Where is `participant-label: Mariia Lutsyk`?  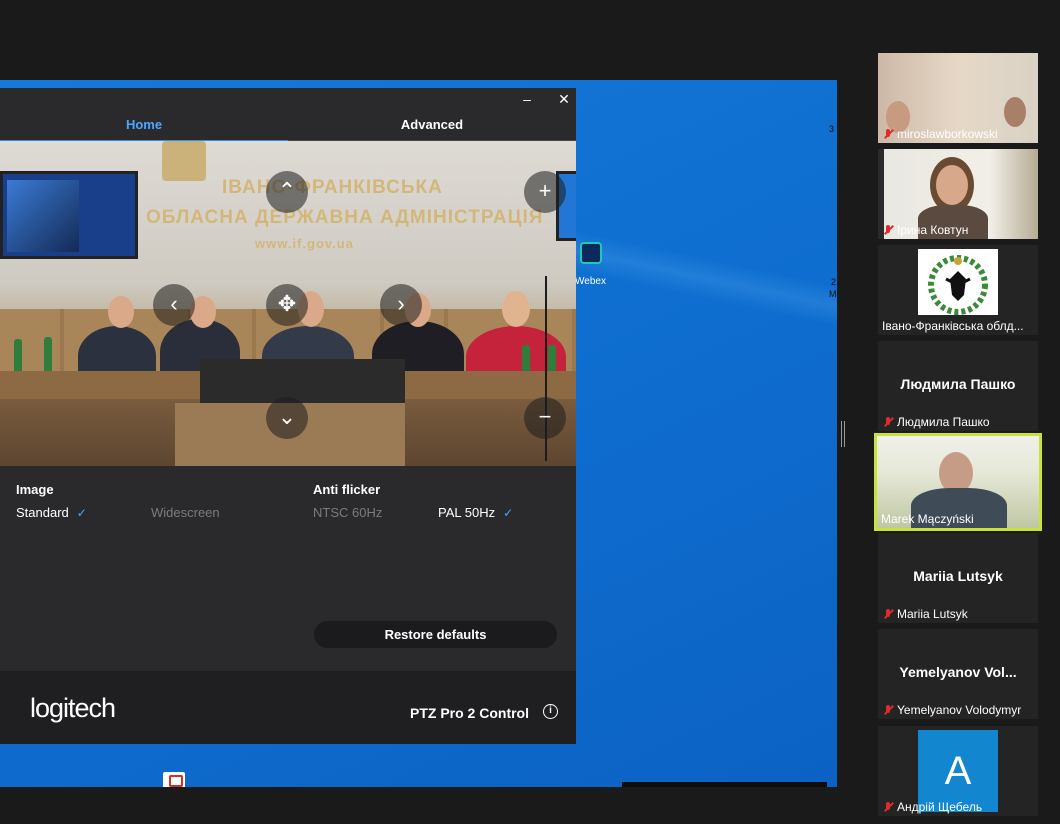
participant-label: Mariia Lutsyk is located at coordinates (932, 614).